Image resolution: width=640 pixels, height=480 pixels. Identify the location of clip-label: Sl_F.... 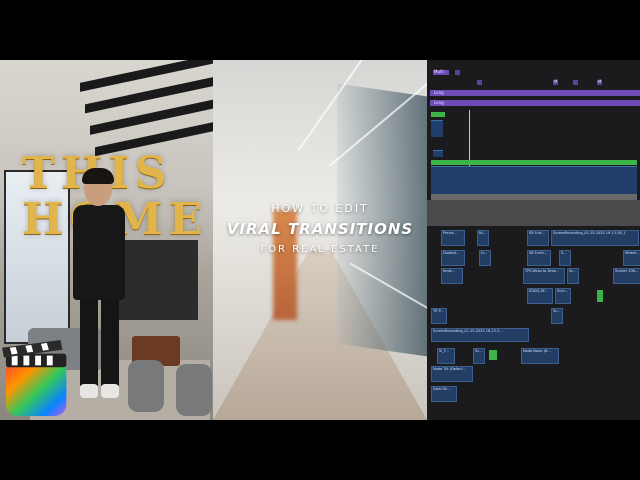
(444, 351).